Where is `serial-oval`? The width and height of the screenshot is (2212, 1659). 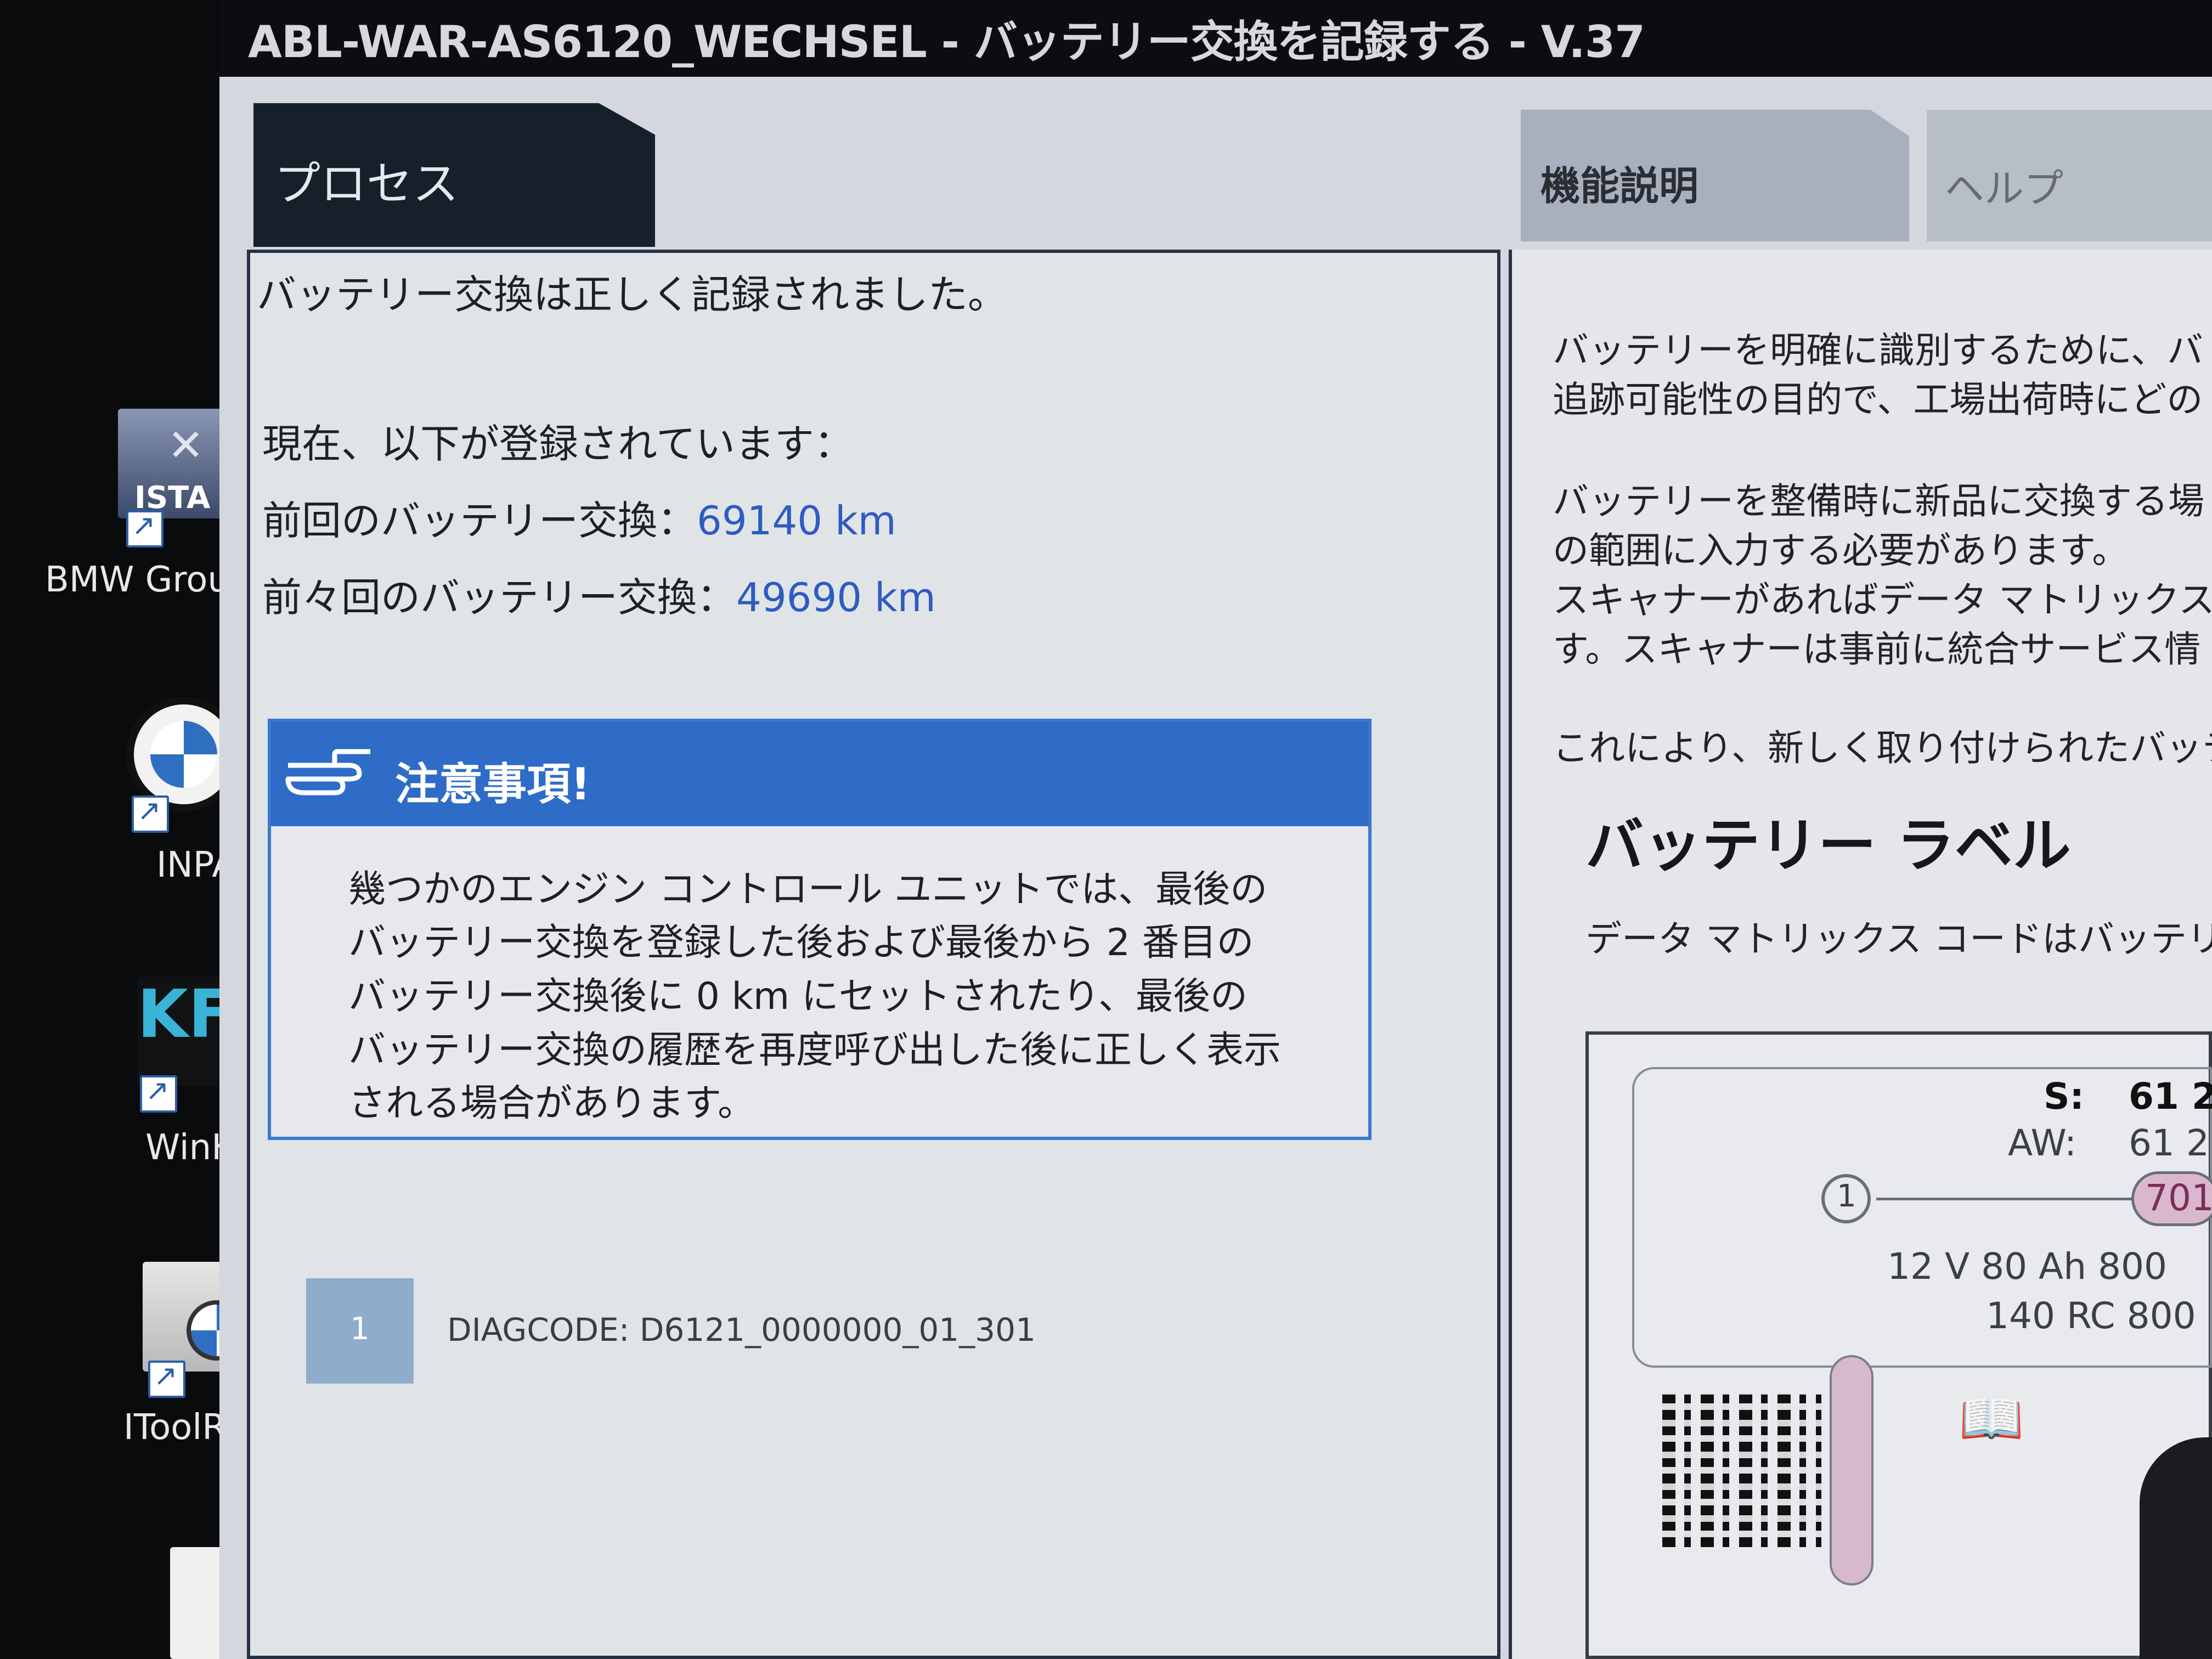 serial-oval is located at coordinates (1852, 1470).